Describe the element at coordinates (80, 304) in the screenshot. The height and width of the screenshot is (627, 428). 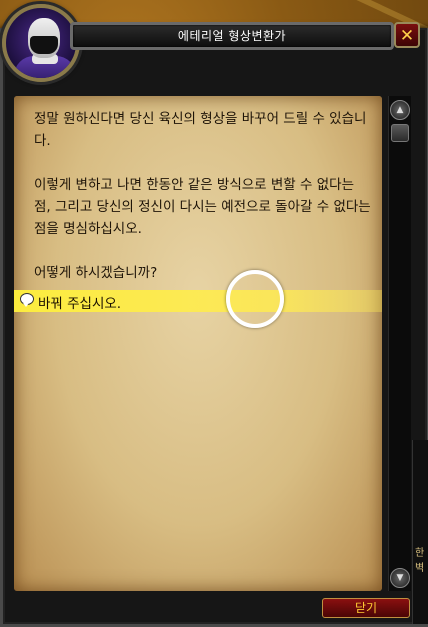
I see `gossip-option-label: 바꿔 주십시오.` at that location.